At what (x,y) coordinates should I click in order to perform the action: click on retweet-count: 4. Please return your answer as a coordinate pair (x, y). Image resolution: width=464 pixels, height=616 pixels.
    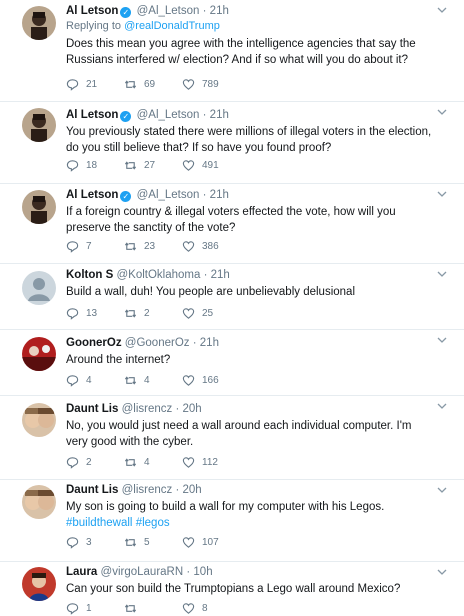
    Looking at the image, I should click on (147, 462).